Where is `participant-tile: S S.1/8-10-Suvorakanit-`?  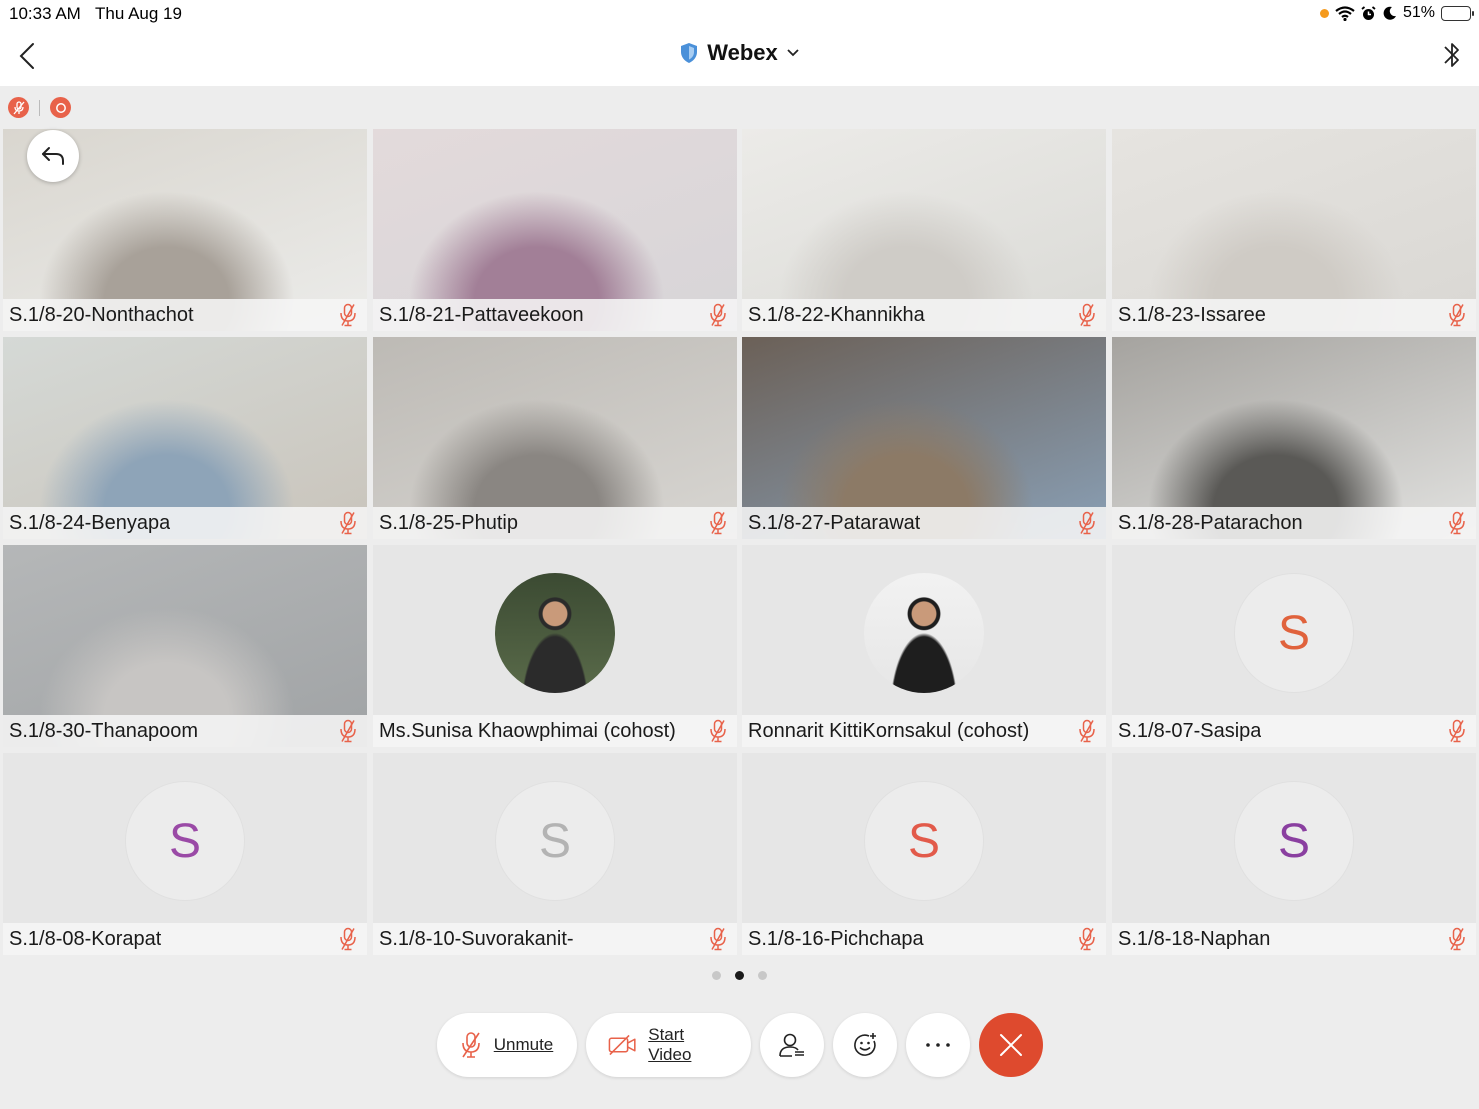 participant-tile: S S.1/8-10-Suvorakanit- is located at coordinates (555, 854).